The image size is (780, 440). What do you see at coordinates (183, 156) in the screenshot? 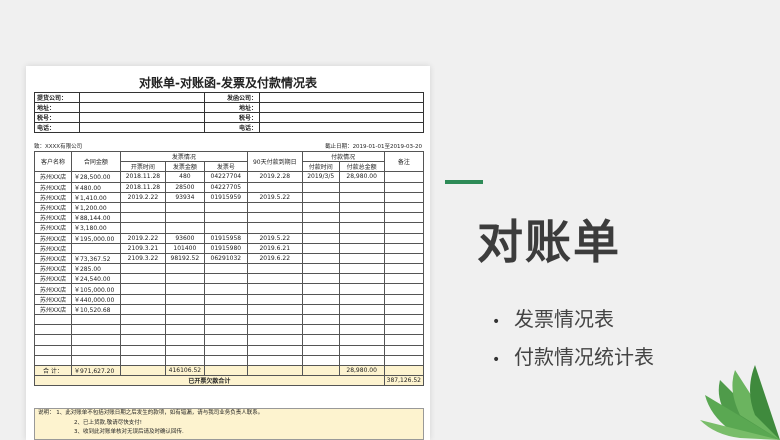
I see `col-invoice-group: 发票情况` at bounding box center [183, 156].